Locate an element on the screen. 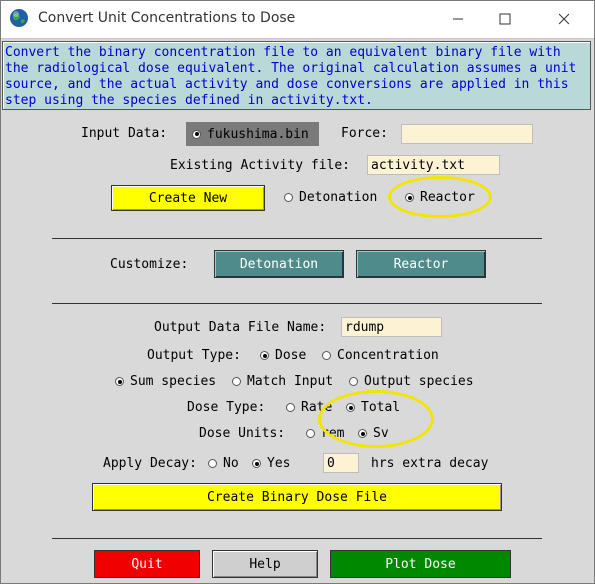  decay-yes-option: Yes is located at coordinates (271, 463).